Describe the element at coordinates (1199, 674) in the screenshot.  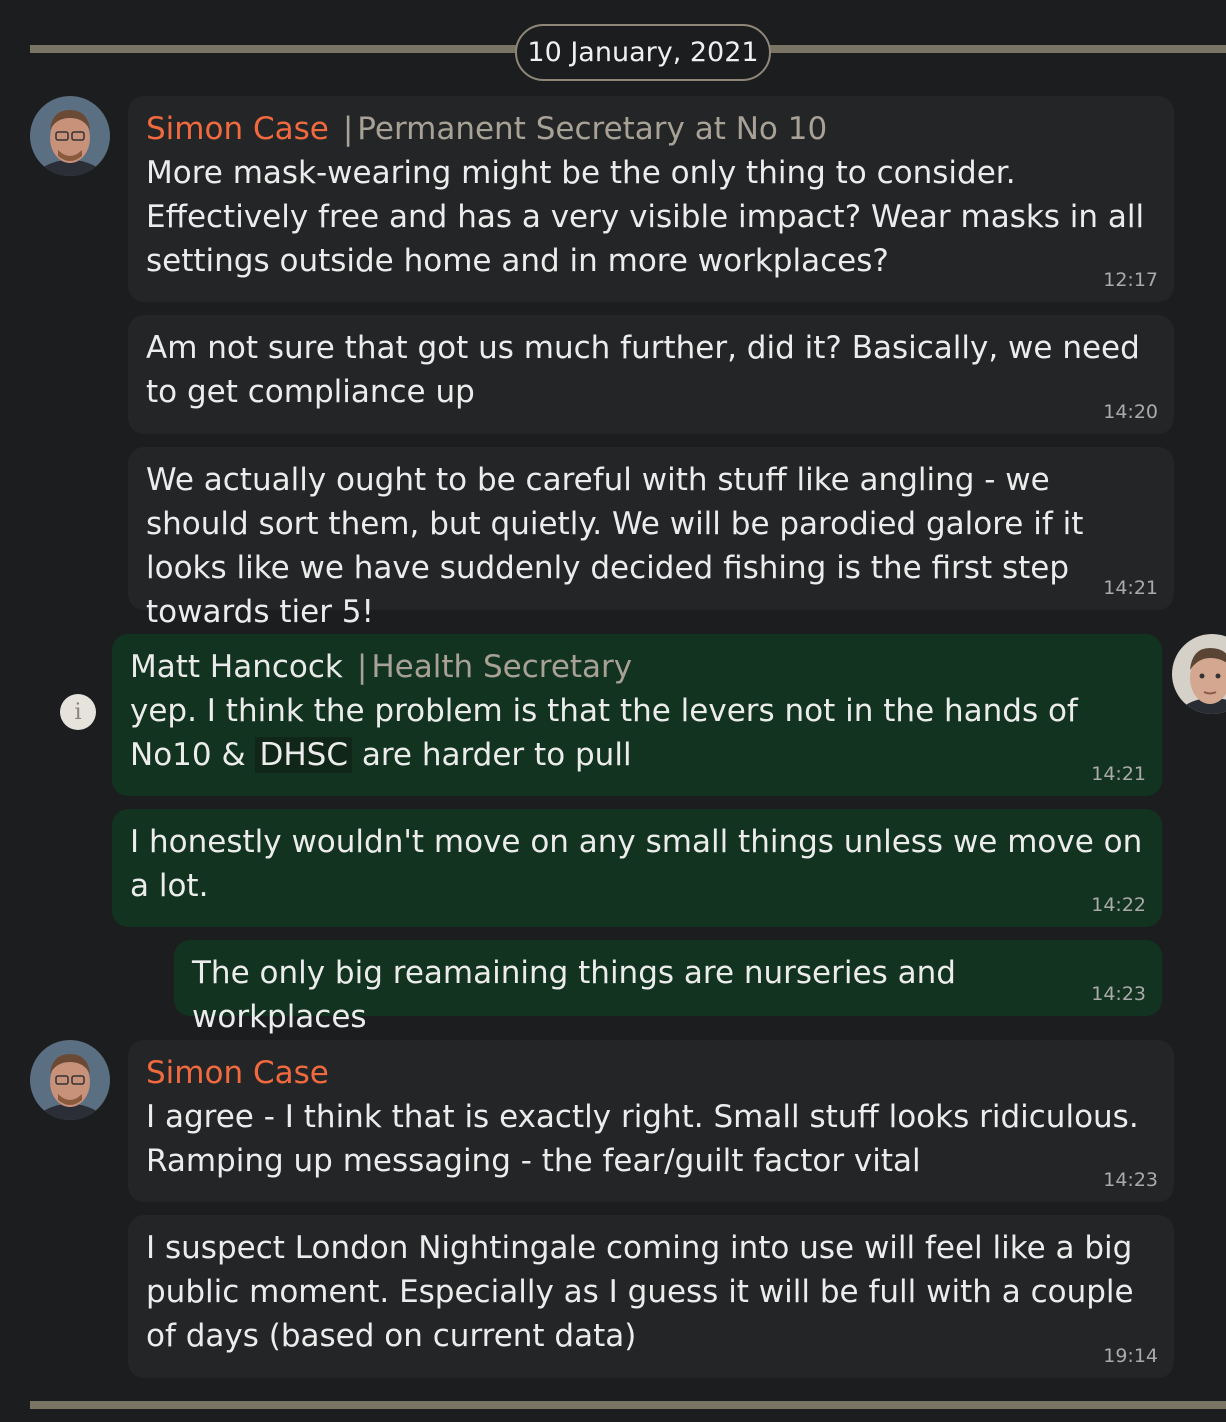
I see `matt-hancock-avatar` at that location.